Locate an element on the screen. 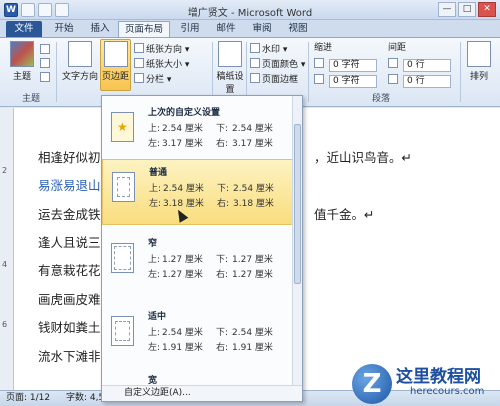  indent-right-input: 0 字符 is located at coordinates (353, 81).